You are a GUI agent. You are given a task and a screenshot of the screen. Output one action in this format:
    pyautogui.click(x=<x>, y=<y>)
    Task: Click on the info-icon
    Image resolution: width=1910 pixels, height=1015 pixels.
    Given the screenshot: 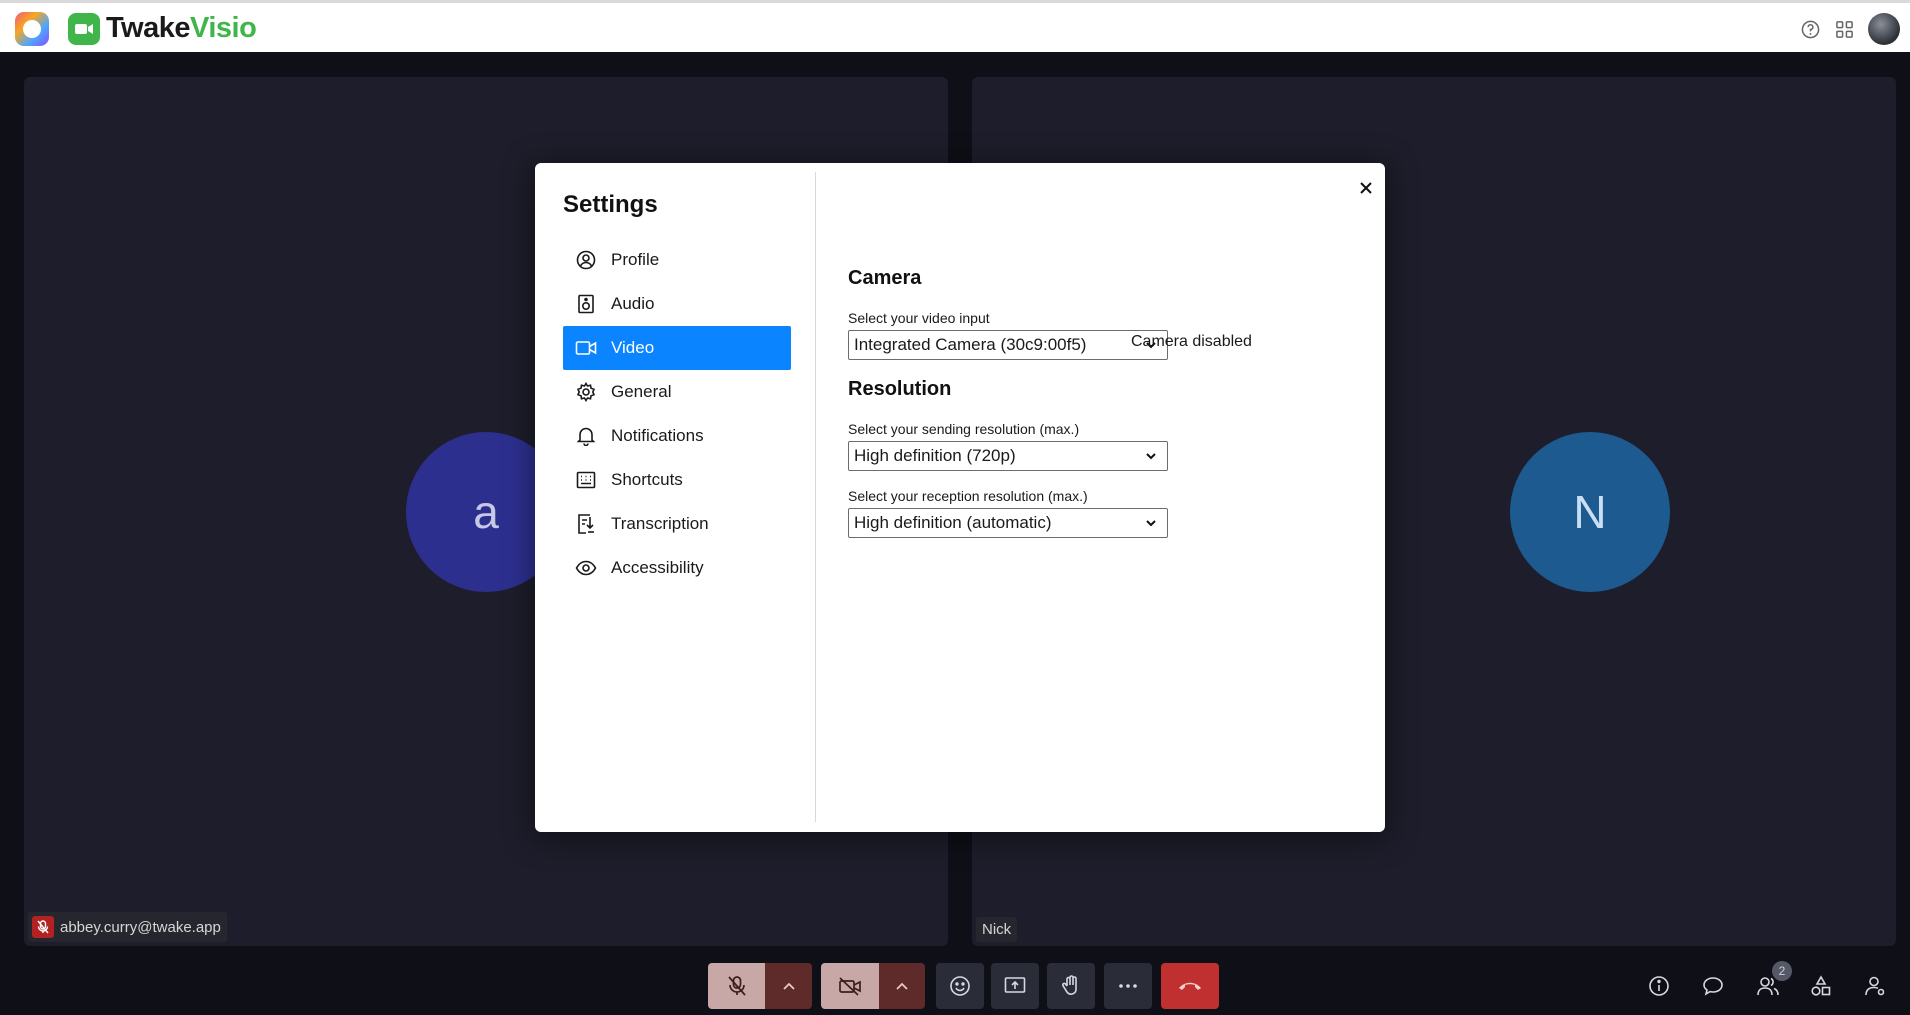 What is the action you would take?
    pyautogui.click(x=1659, y=986)
    